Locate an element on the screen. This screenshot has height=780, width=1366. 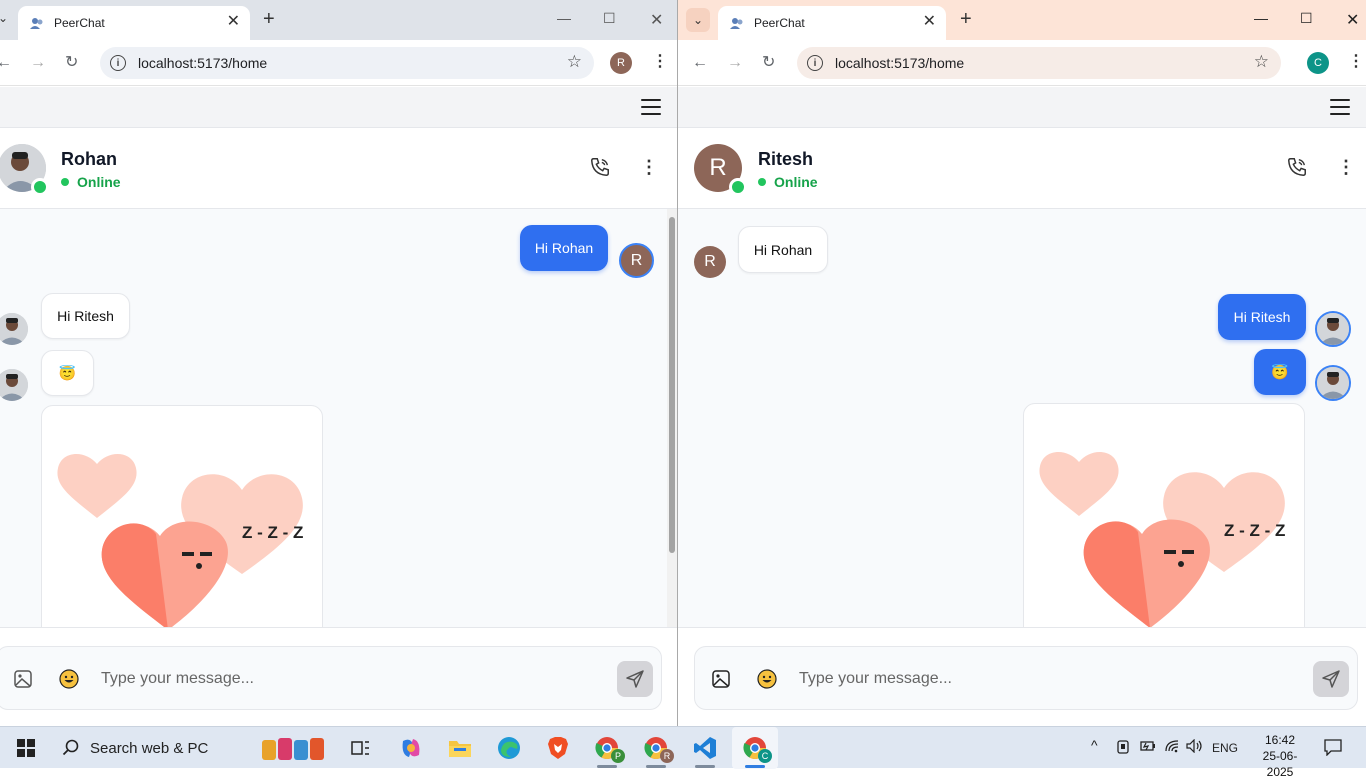
send-icon is located at coordinates (635, 679).